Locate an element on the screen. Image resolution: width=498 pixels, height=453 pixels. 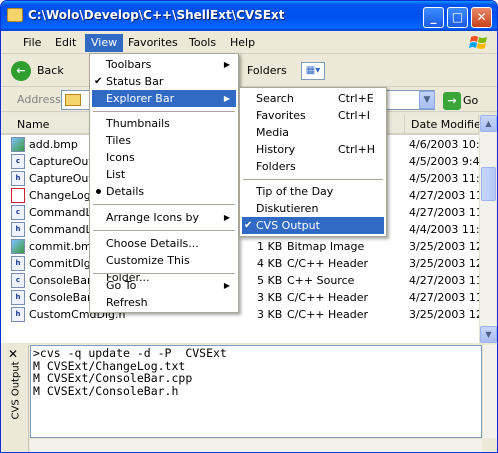
file-size: 1 KB is located at coordinates (270, 246).